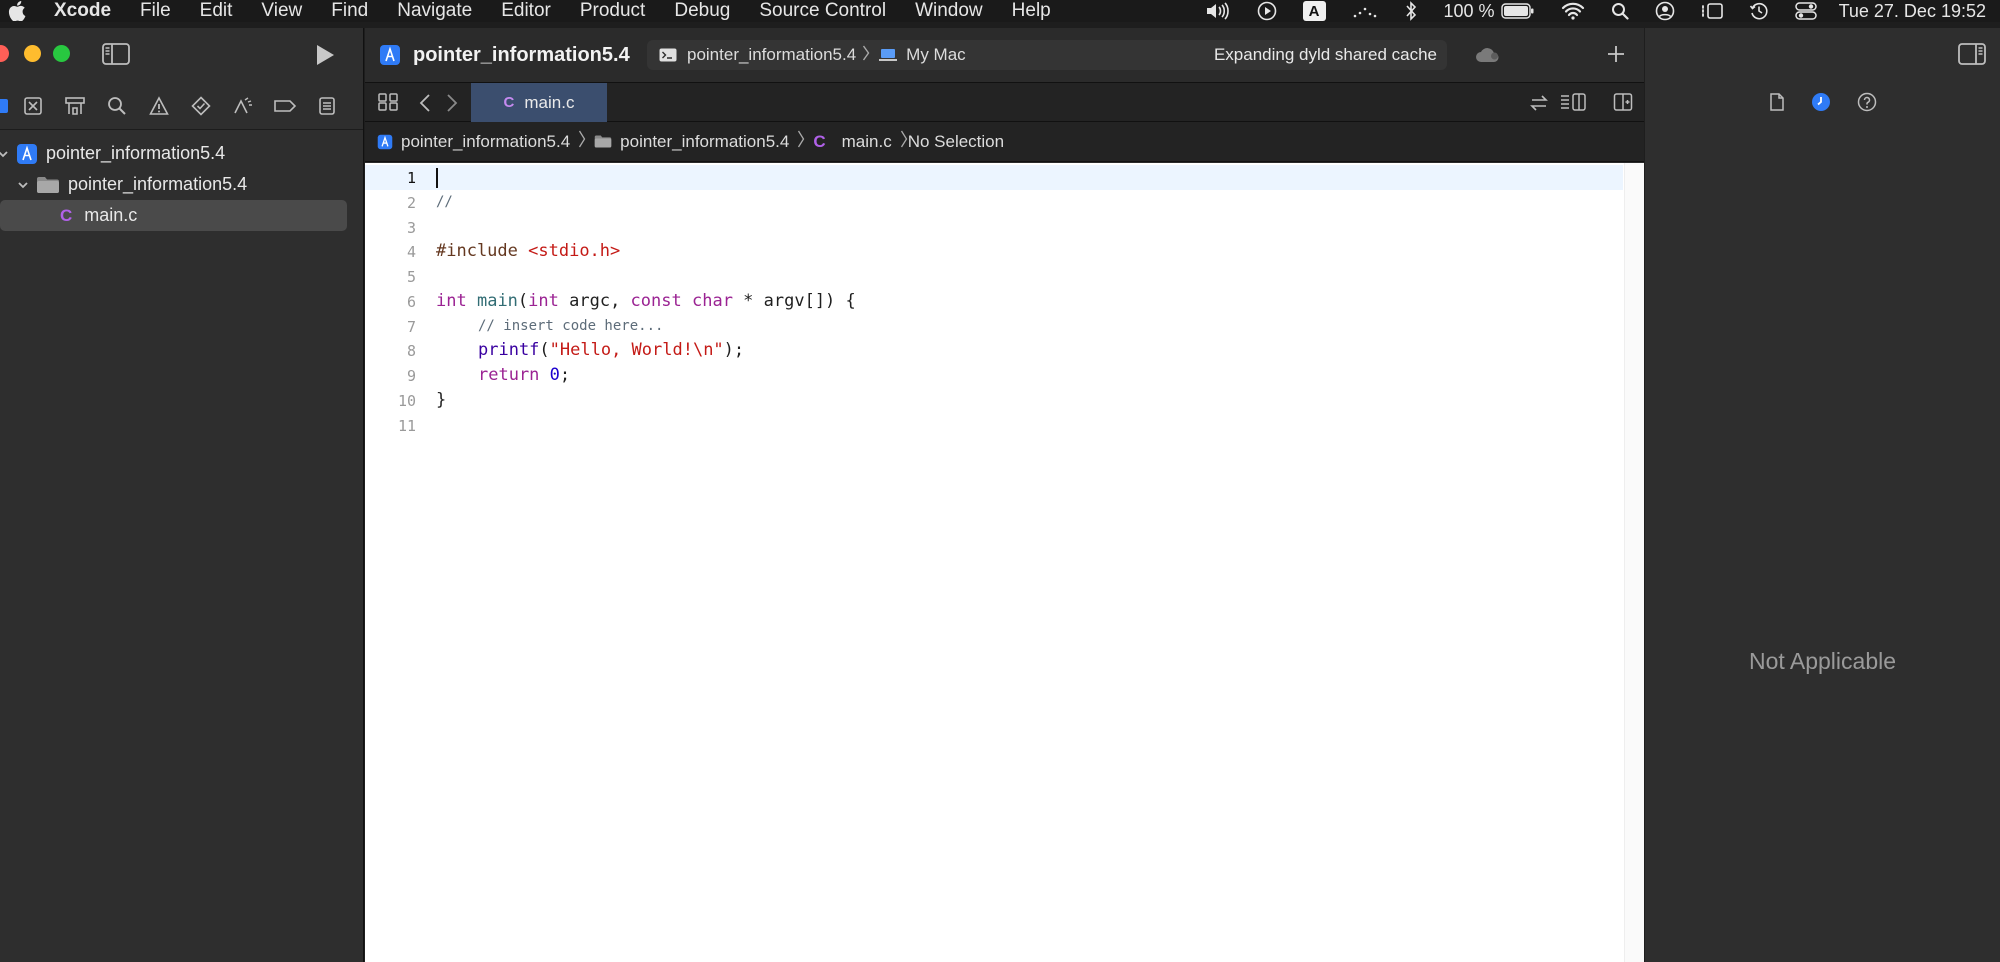 The image size is (2000, 962). I want to click on code-line: 4 #include <stdio.h>, so click(994, 251).